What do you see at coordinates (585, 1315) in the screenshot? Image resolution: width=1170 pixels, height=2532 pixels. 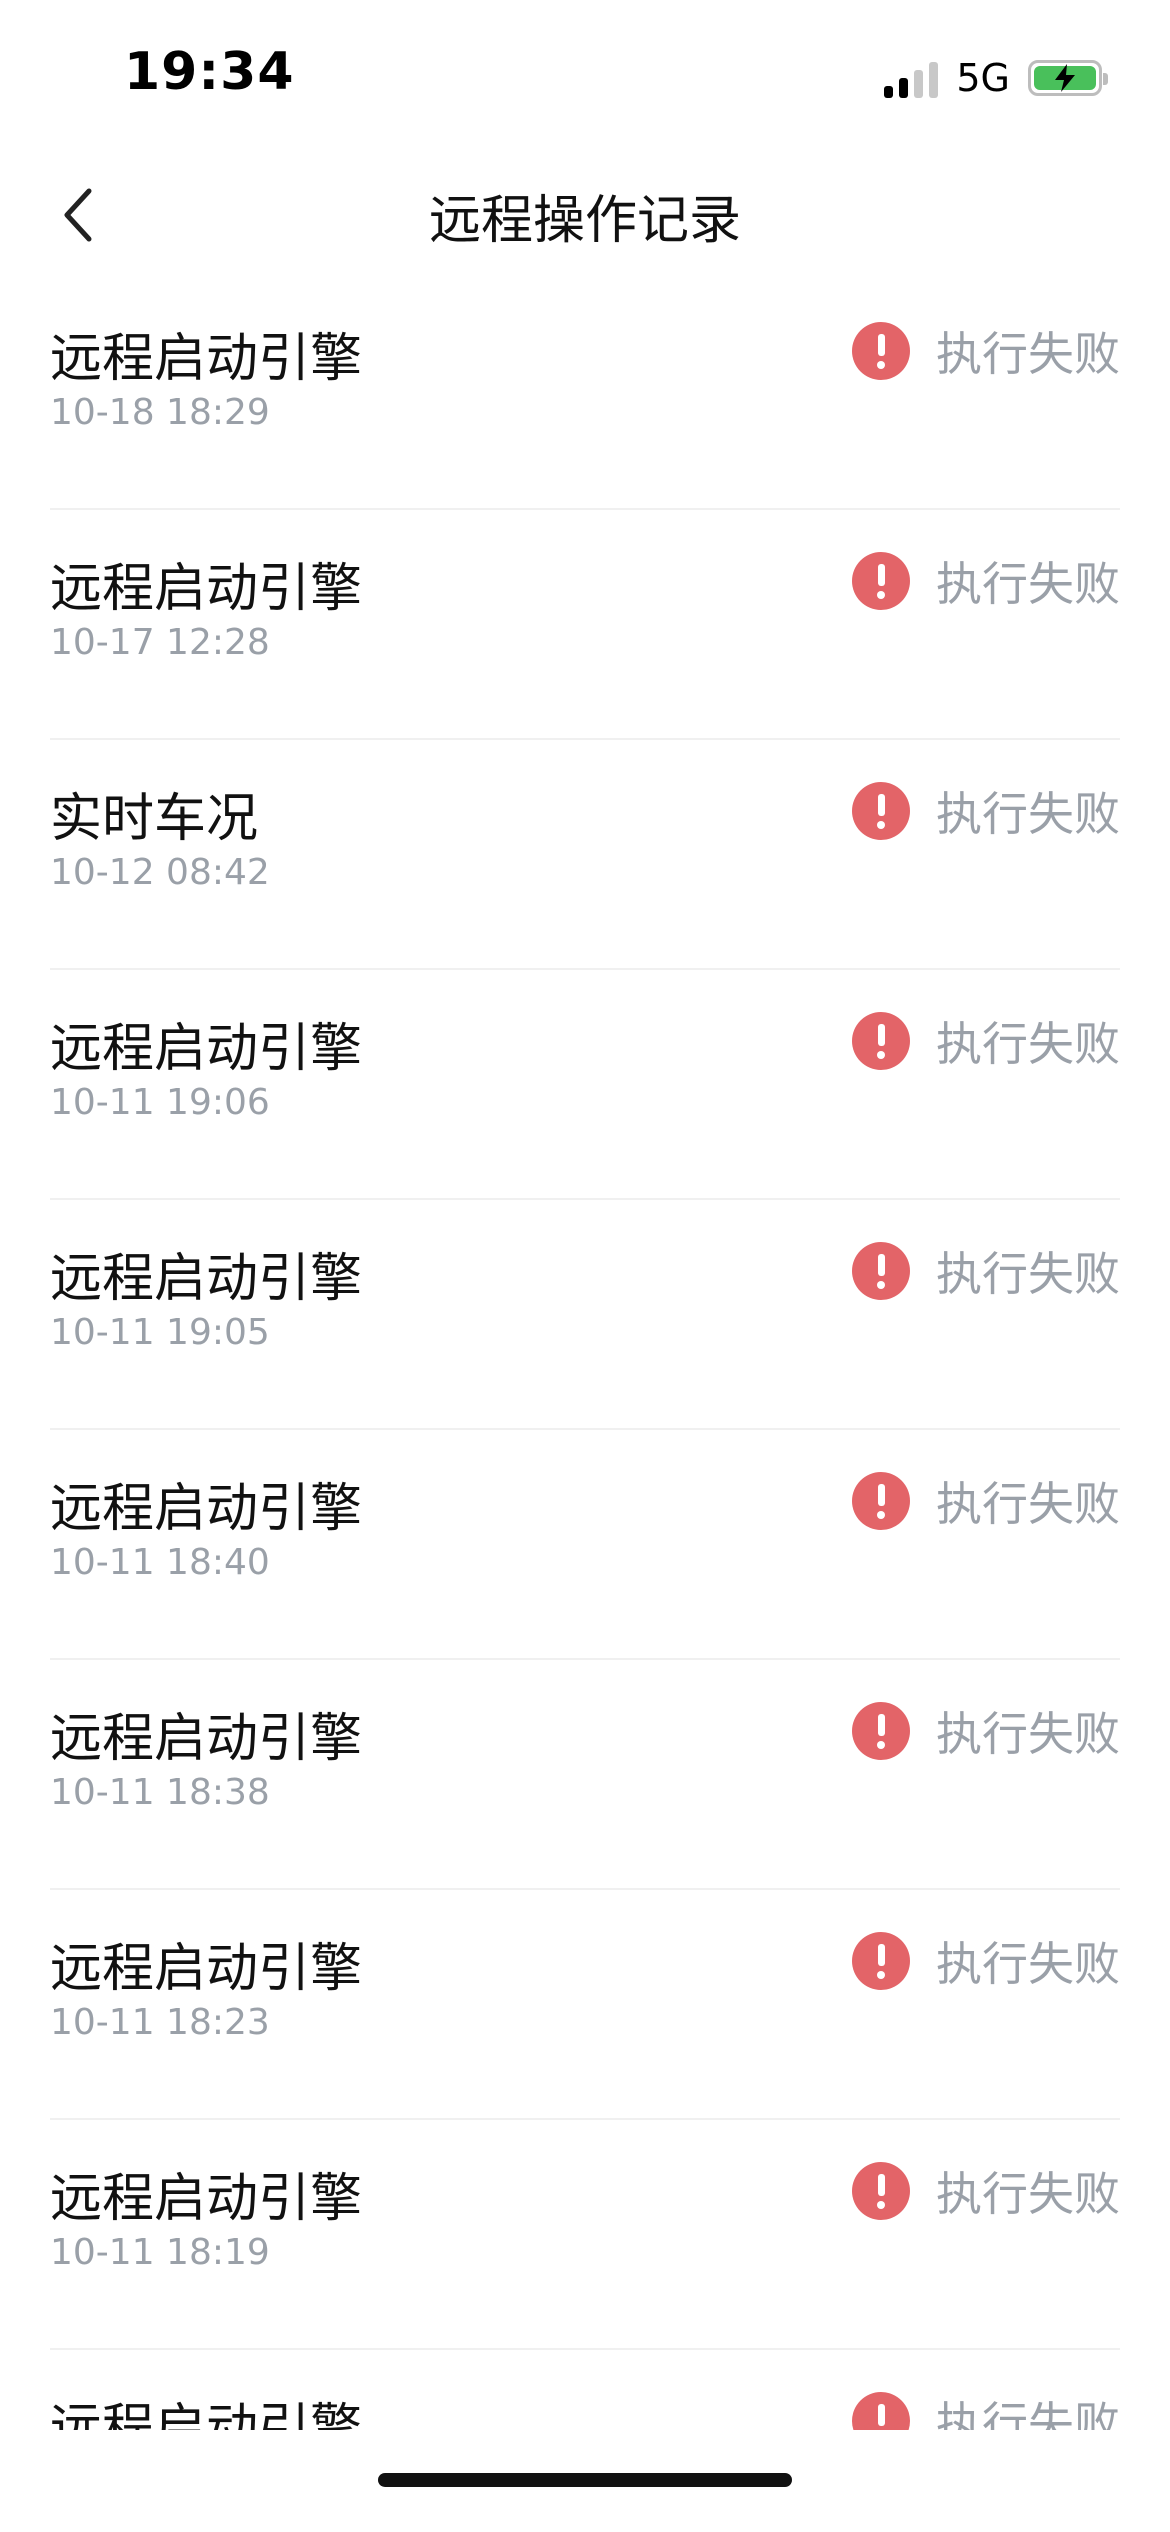 I see `record-row: 远程启动引擎 10-11 19:05 执行失败` at bounding box center [585, 1315].